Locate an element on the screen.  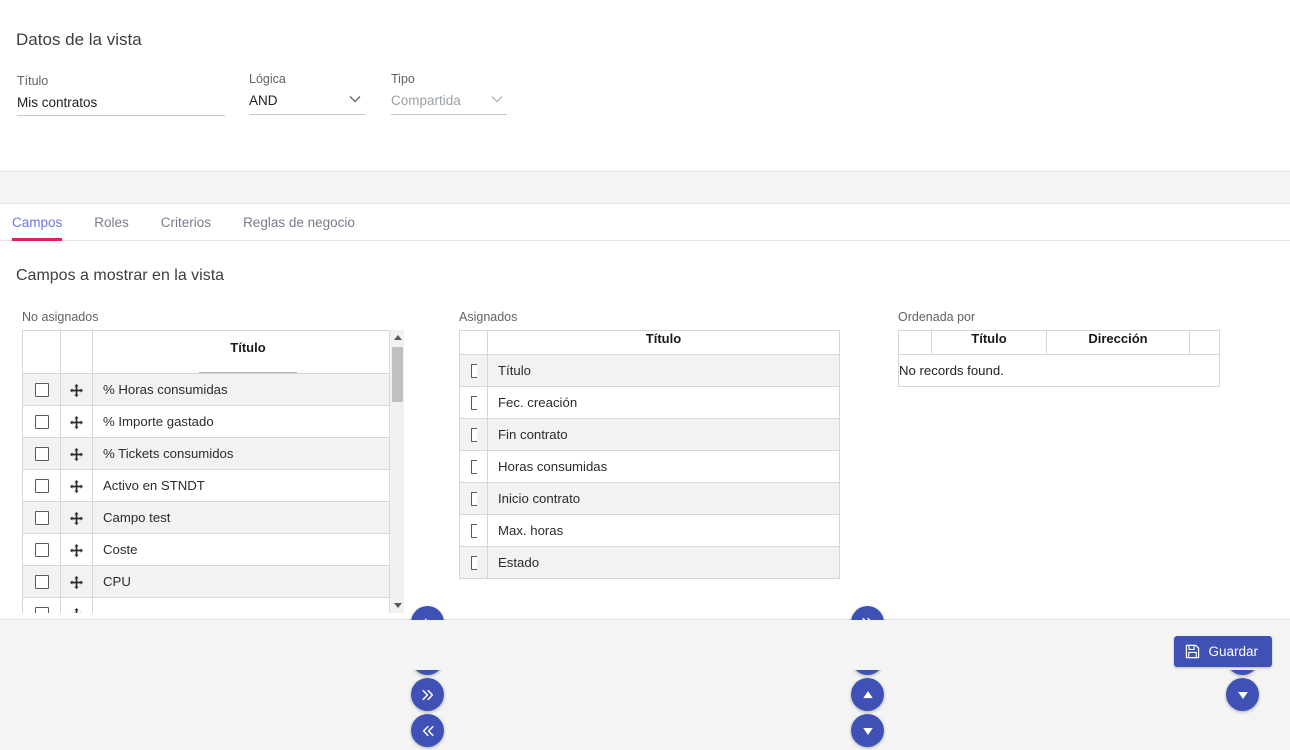
row-title: % Tickets consumidos is located at coordinates (248, 453).